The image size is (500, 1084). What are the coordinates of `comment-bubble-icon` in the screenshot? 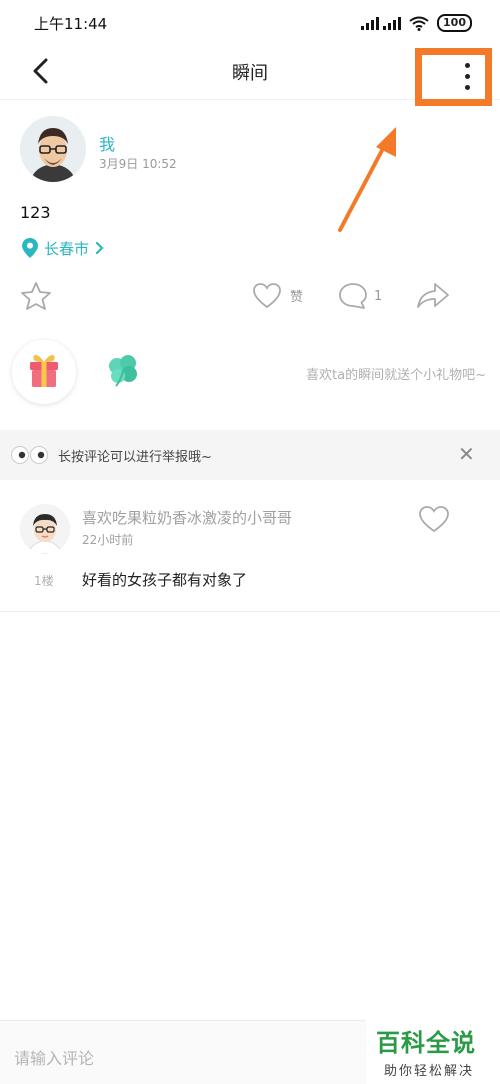 It's located at (353, 296).